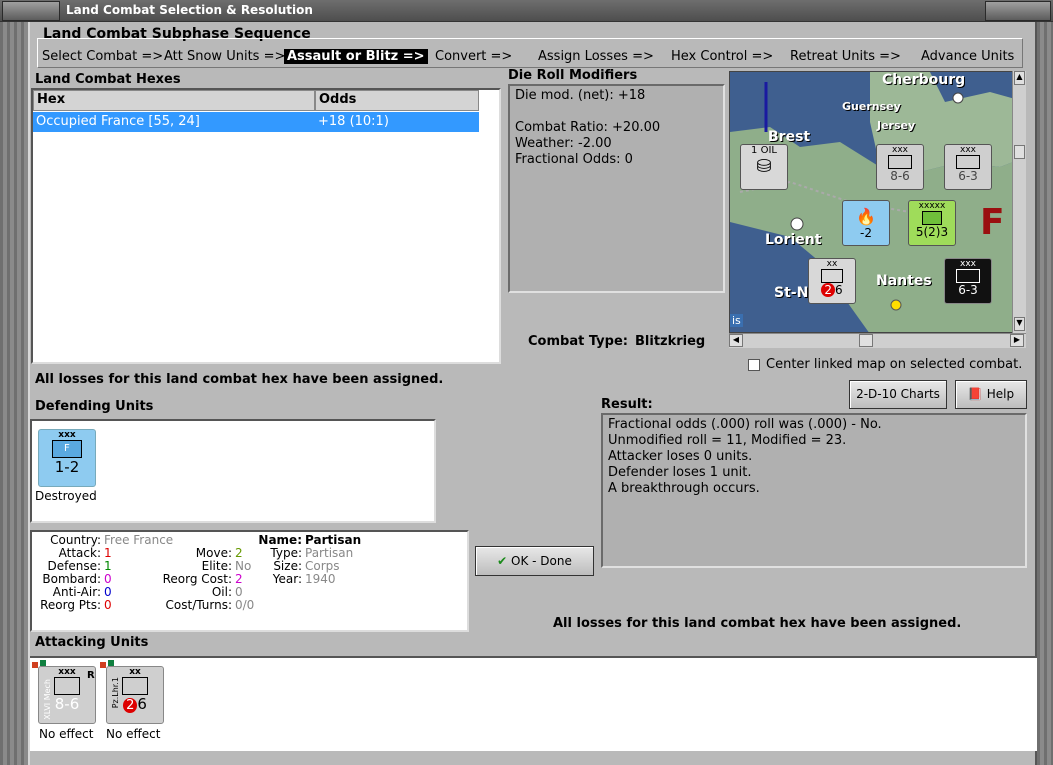 This screenshot has height=765, width=1053. I want to click on counter-3-fire-icon: 🔥, so click(866, 216).